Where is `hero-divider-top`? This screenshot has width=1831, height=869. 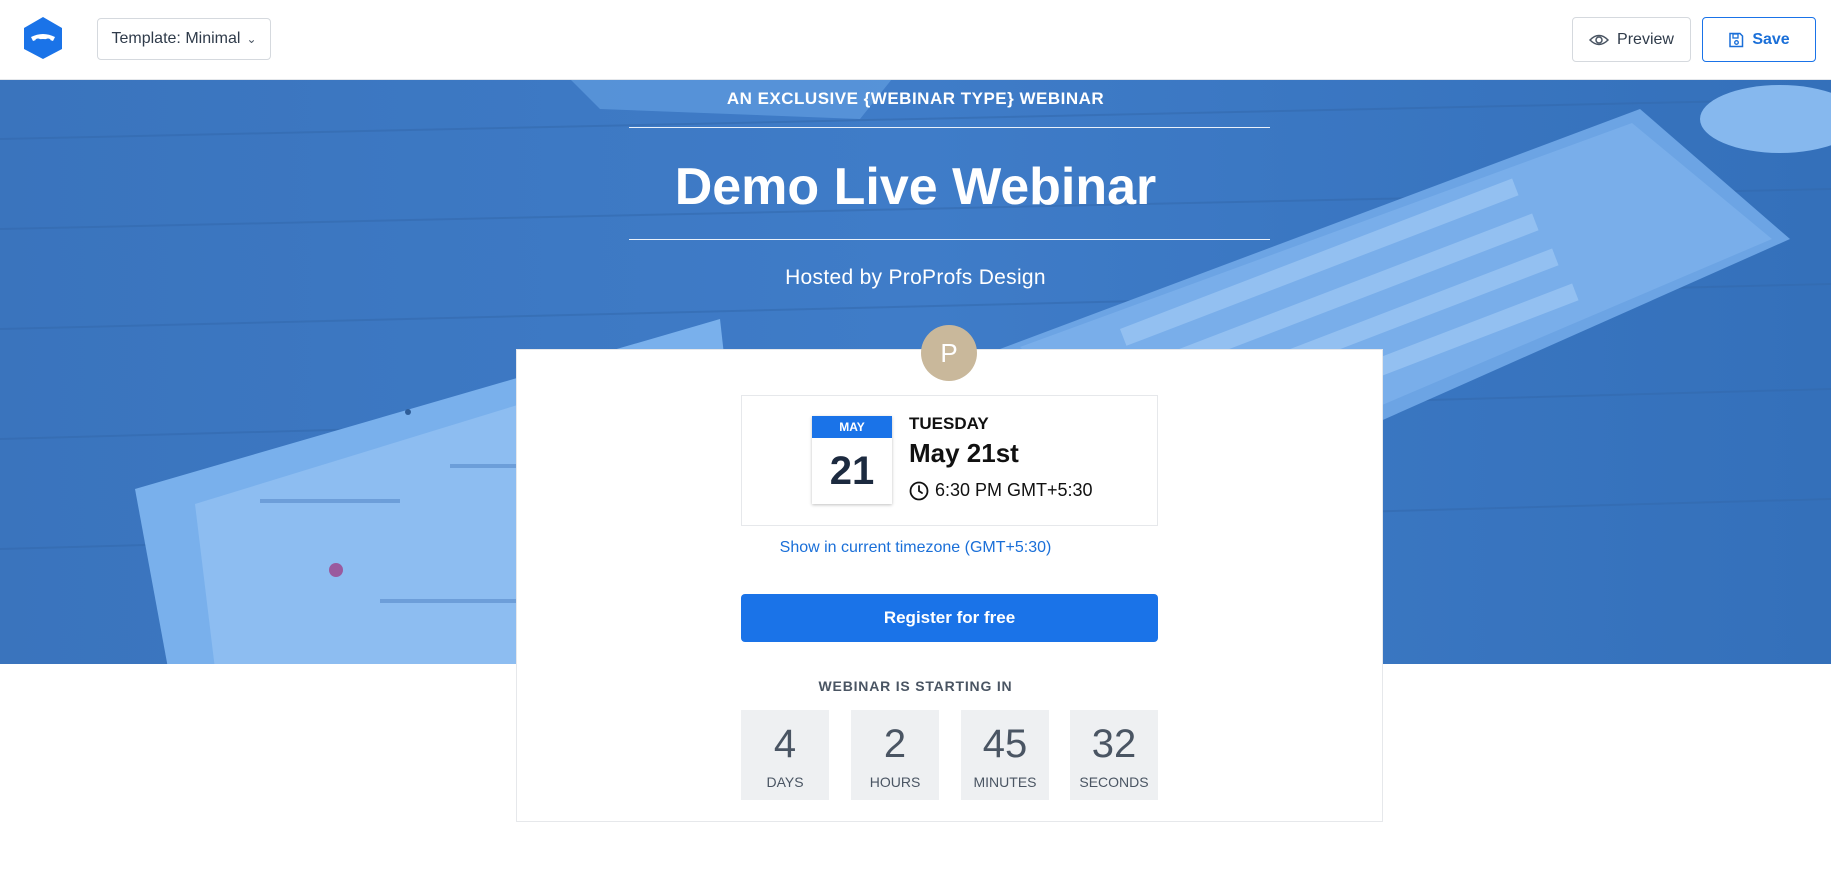
hero-divider-top is located at coordinates (949, 127).